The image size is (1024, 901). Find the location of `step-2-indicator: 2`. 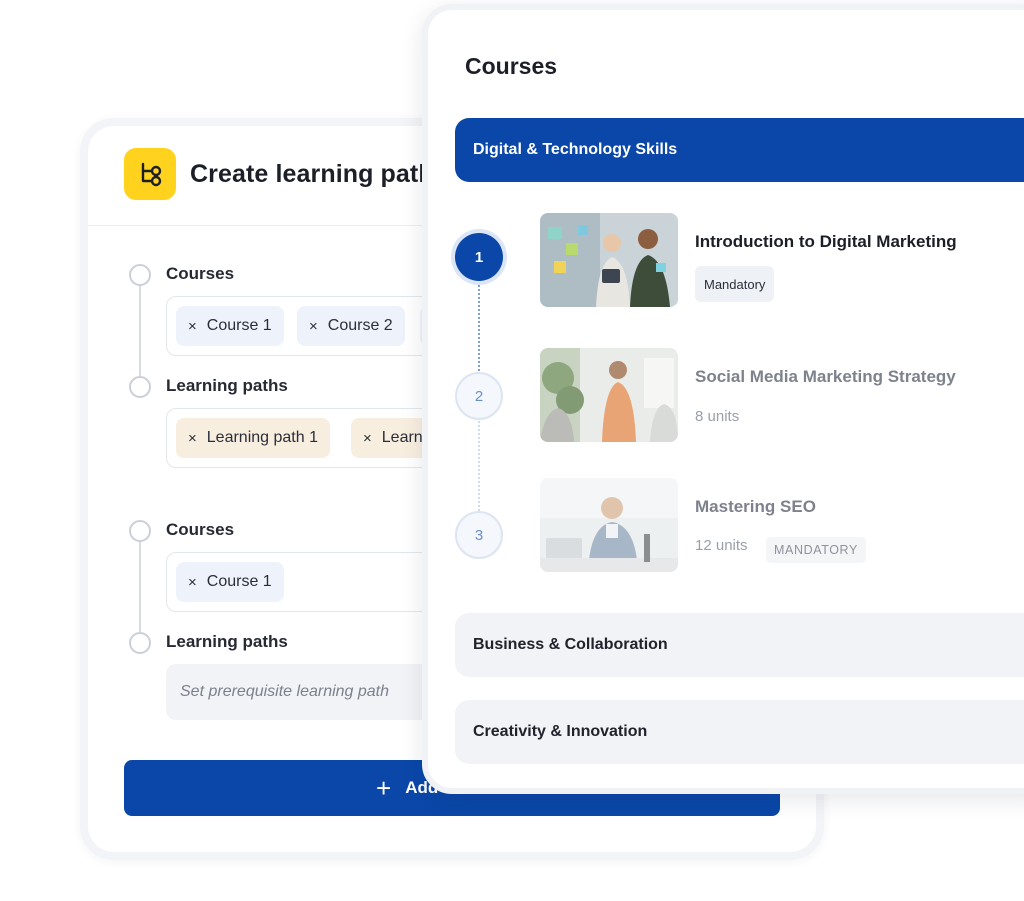

step-2-indicator: 2 is located at coordinates (479, 396).